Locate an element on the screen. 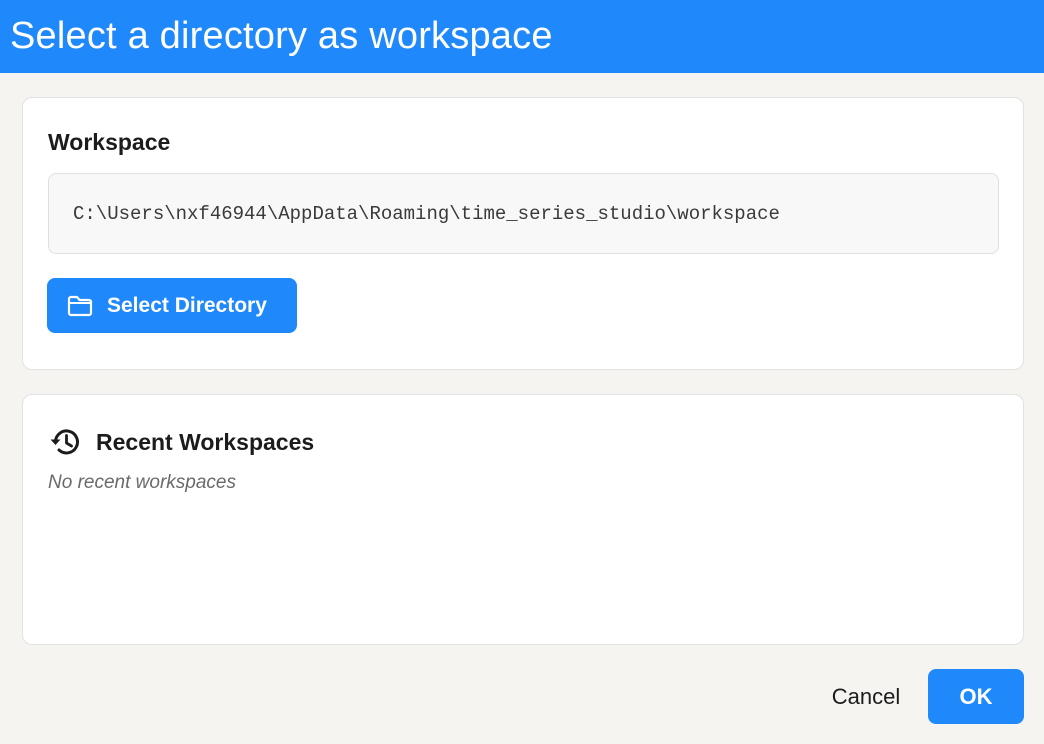 This screenshot has width=1044, height=744. title-bar: Select a directory as workspace is located at coordinates (522, 36).